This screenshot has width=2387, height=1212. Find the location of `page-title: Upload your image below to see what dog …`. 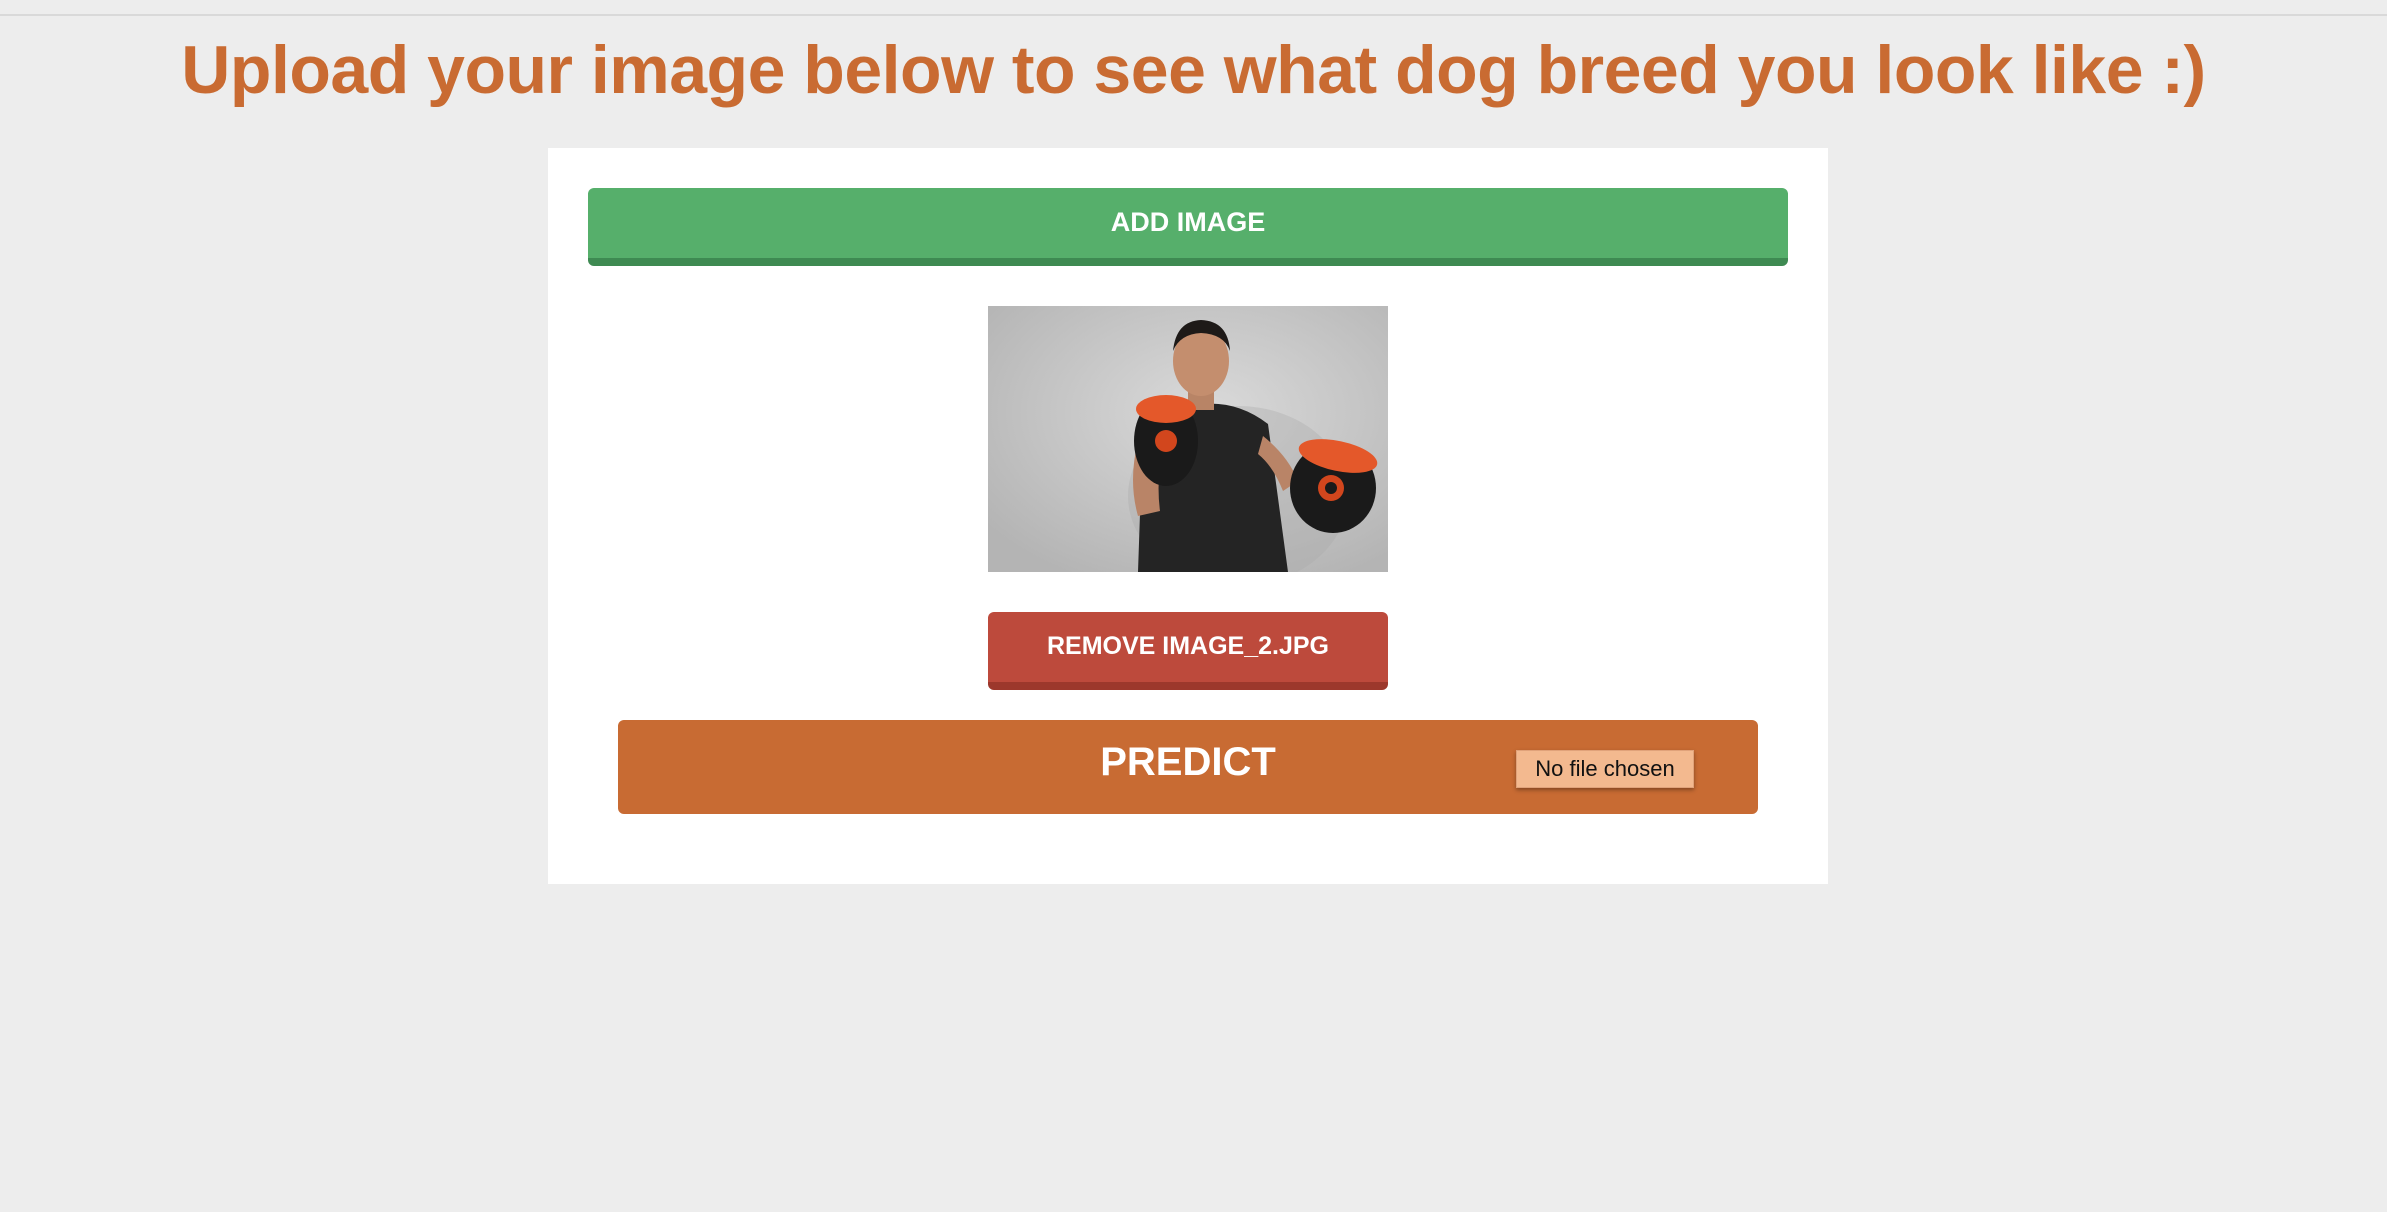

page-title: Upload your image below to see what dog … is located at coordinates (1193, 70).